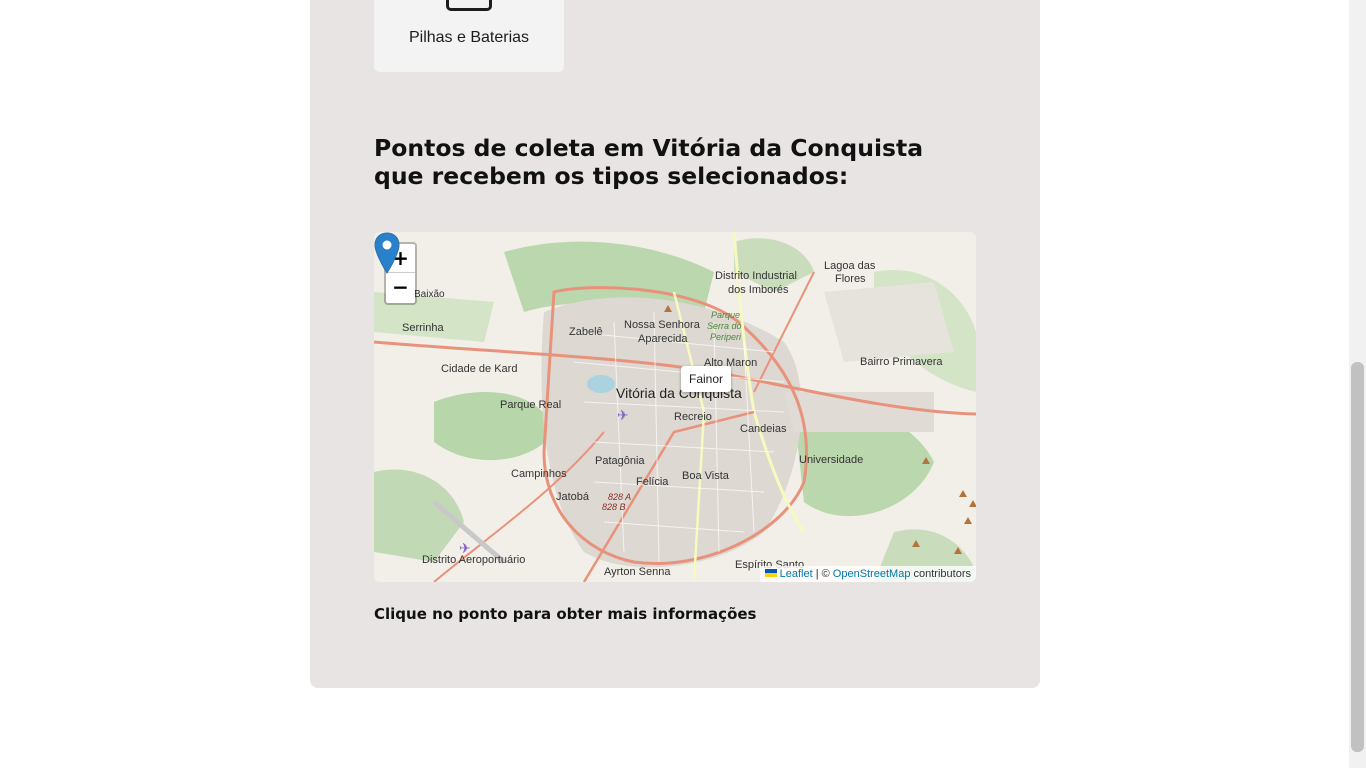  Describe the element at coordinates (469, 37) in the screenshot. I see `waste-type-label: Pilhas e Baterias` at that location.